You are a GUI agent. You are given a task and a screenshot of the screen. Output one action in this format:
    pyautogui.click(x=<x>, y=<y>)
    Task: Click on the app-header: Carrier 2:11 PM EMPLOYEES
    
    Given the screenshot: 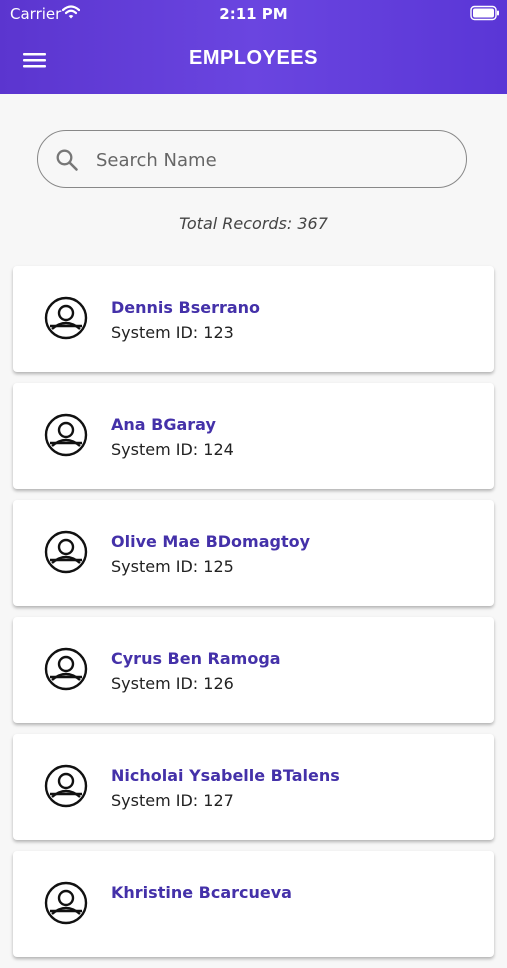 What is the action you would take?
    pyautogui.click(x=253, y=47)
    